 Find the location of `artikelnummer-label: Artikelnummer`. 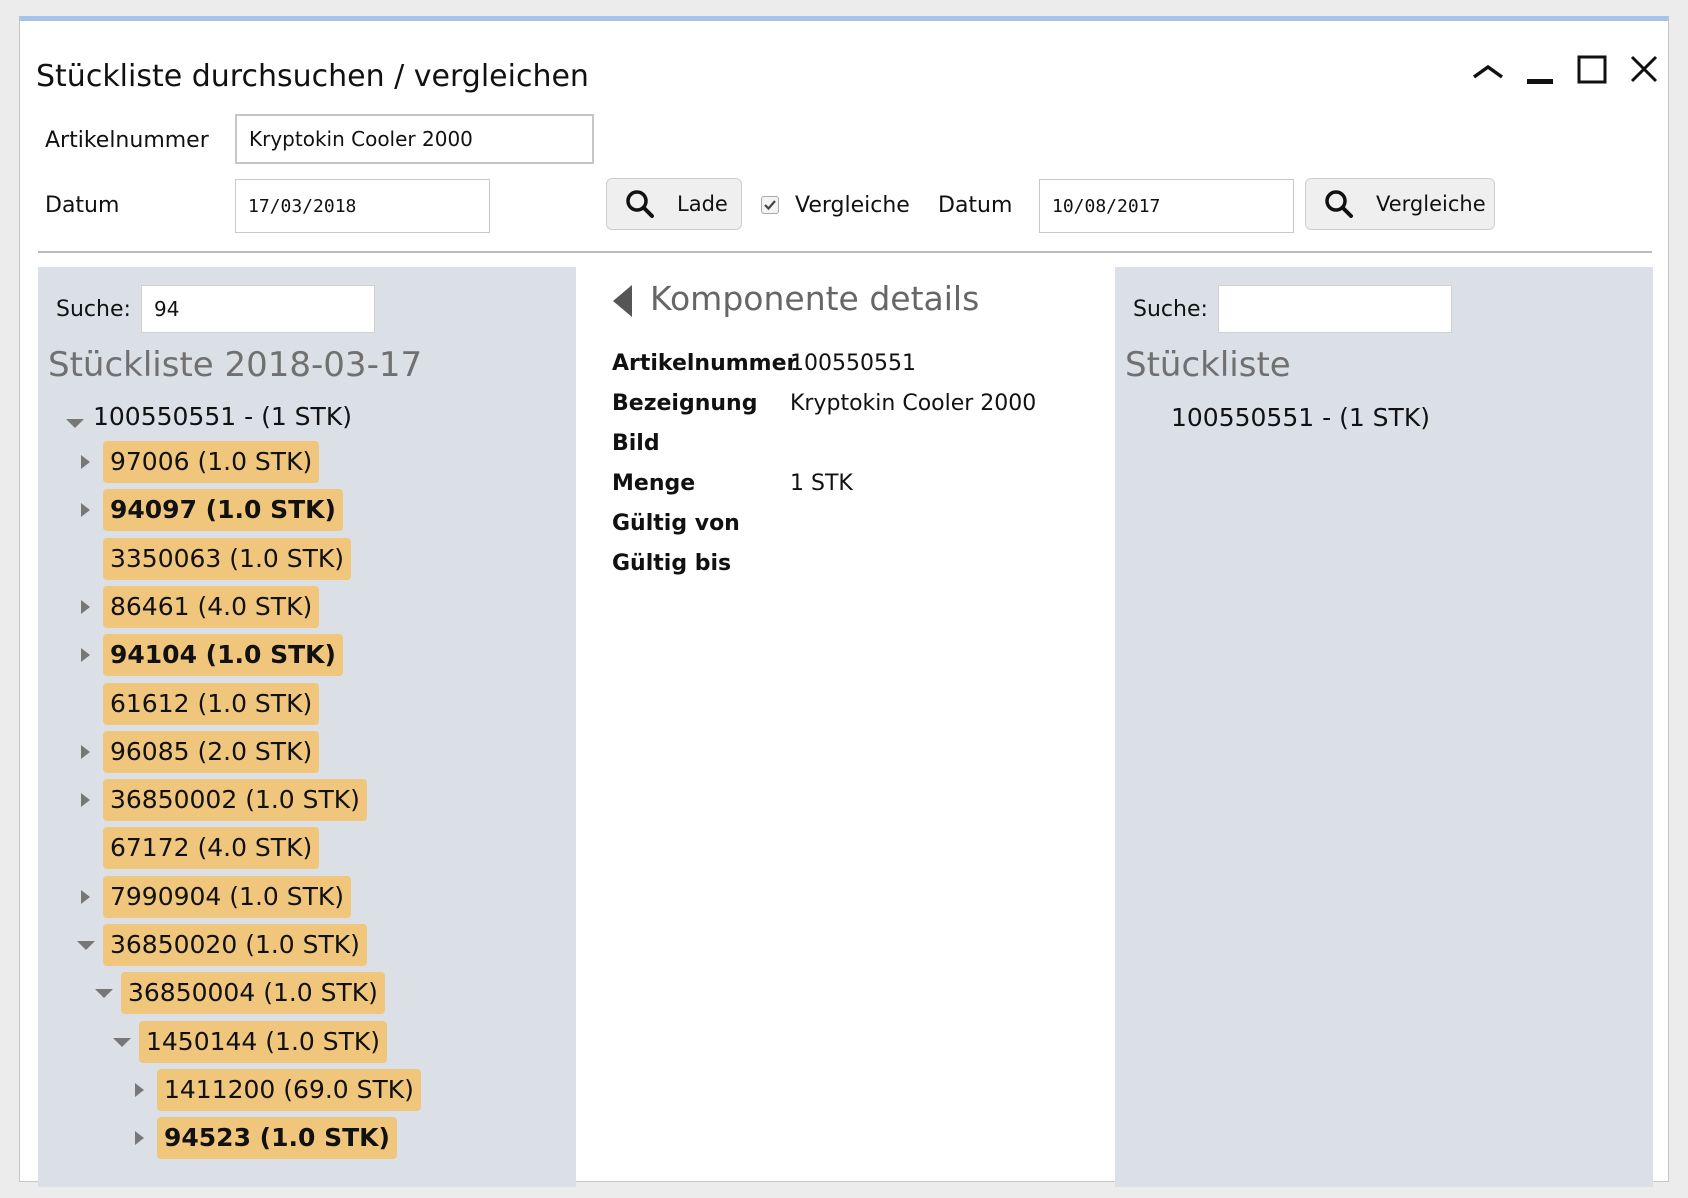

artikelnummer-label: Artikelnummer is located at coordinates (127, 140).